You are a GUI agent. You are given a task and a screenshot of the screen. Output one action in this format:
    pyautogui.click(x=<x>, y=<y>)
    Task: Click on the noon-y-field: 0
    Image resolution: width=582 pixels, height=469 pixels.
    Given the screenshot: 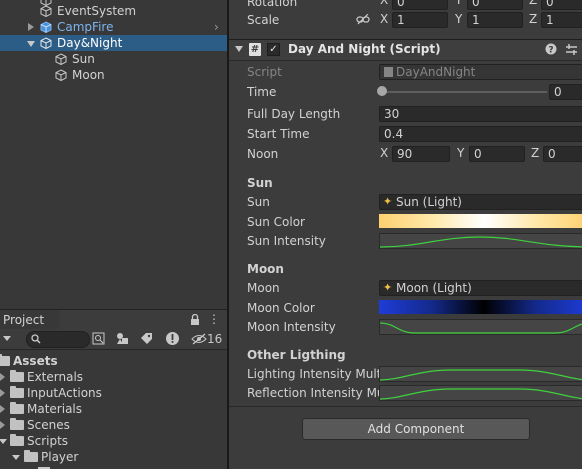 What is the action you would take?
    pyautogui.click(x=497, y=154)
    